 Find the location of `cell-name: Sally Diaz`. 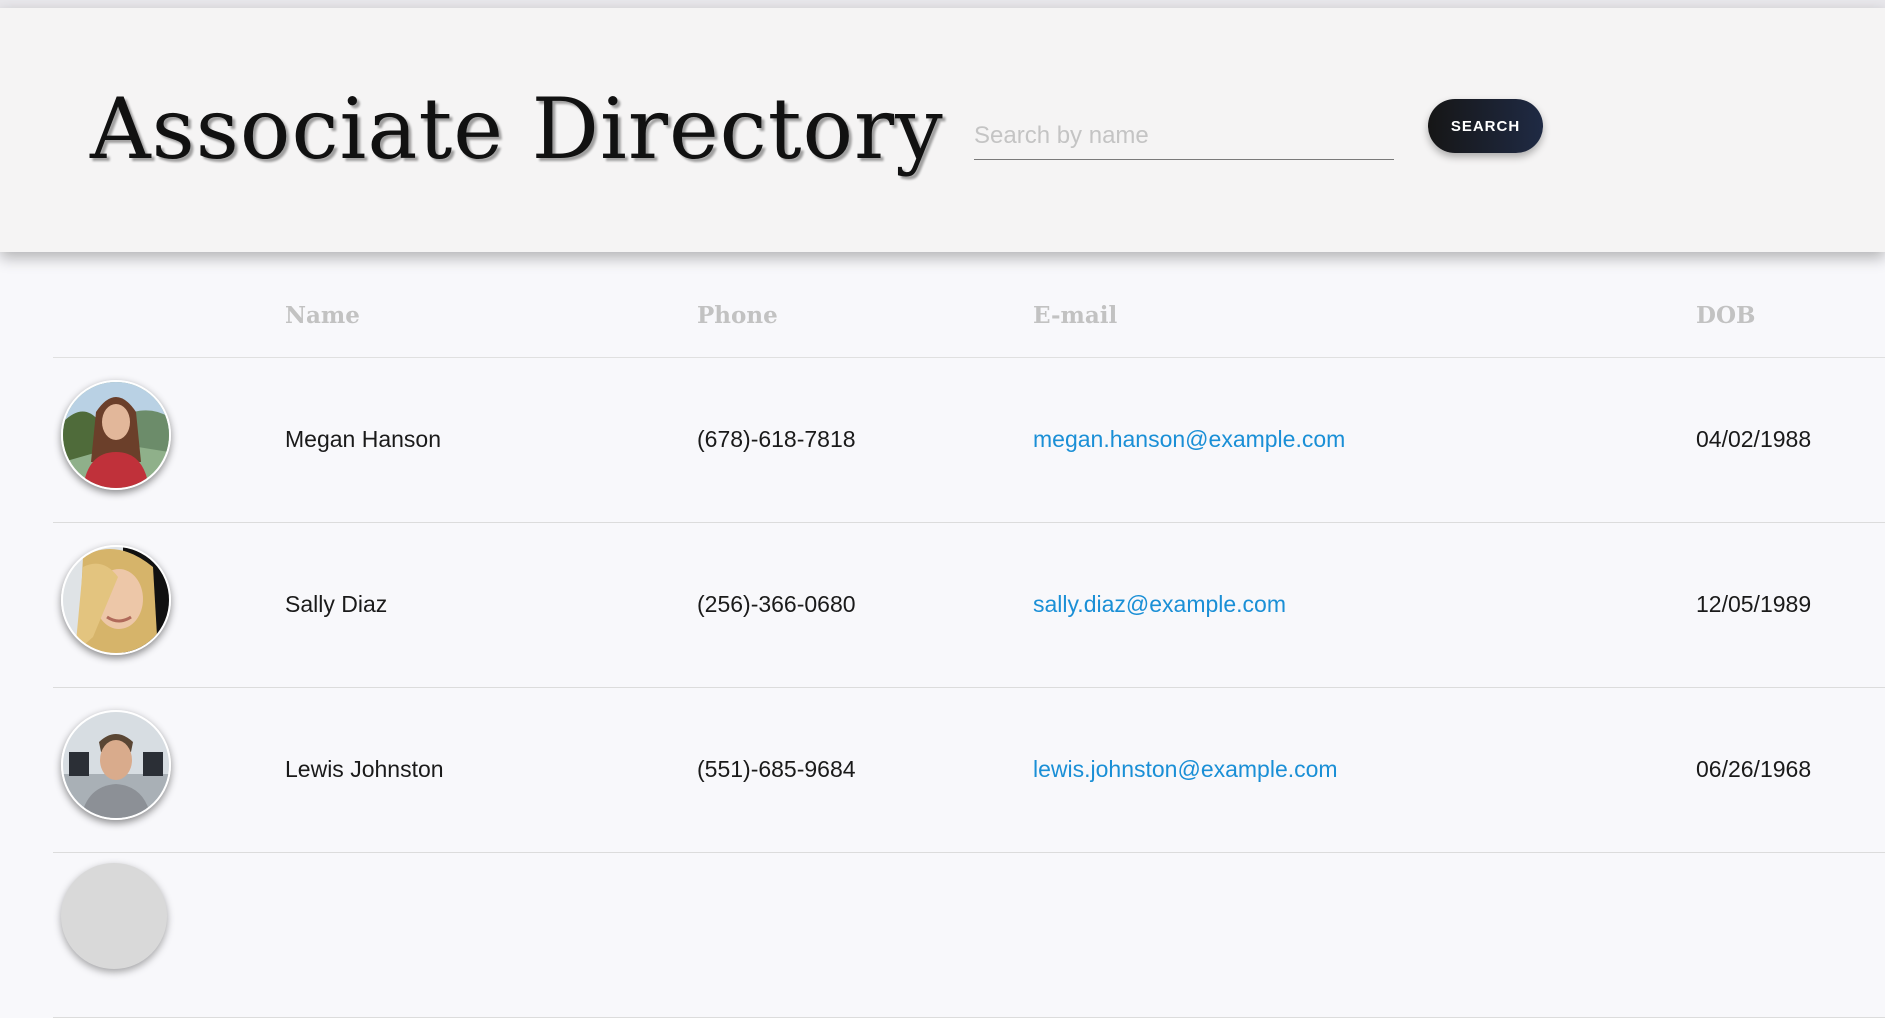

cell-name: Sally Diaz is located at coordinates (336, 604).